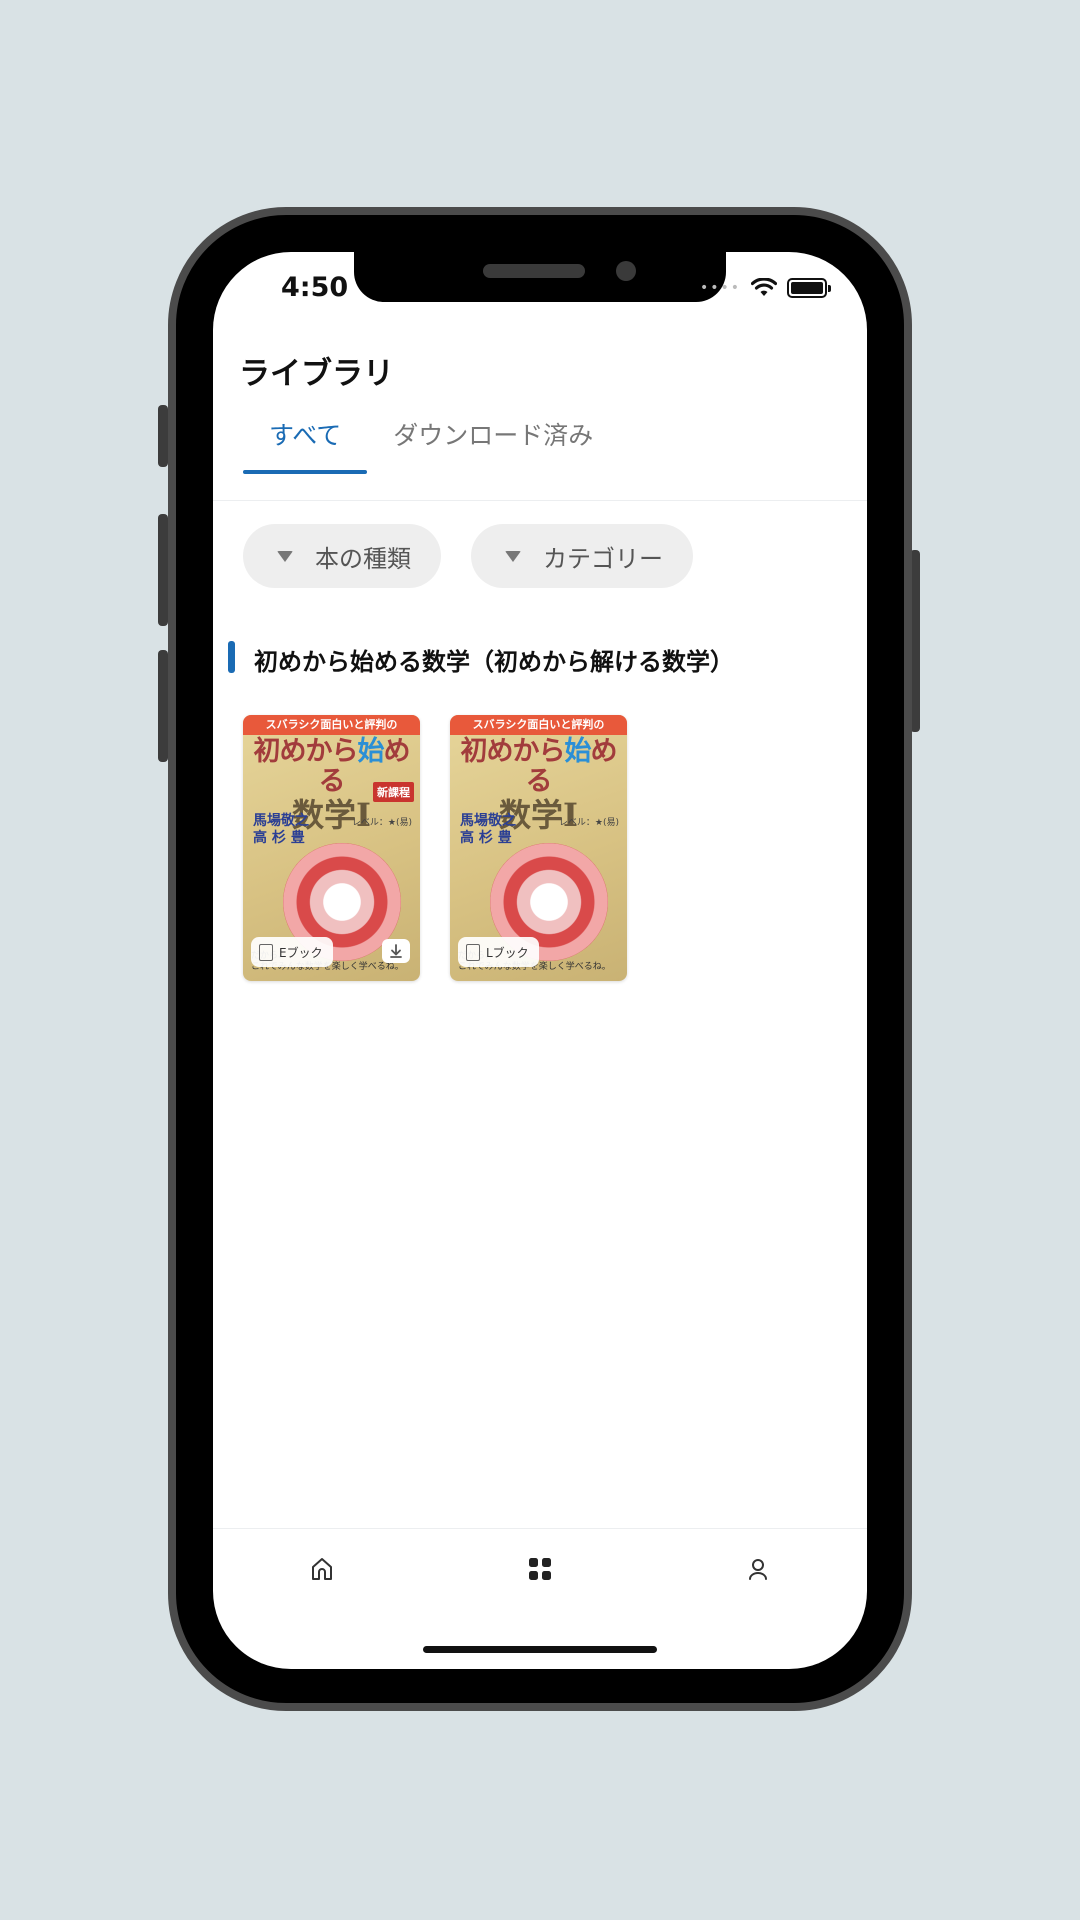 This screenshot has height=1920, width=1080. Describe the element at coordinates (720, 288) in the screenshot. I see `signal-icon: ••••` at that location.